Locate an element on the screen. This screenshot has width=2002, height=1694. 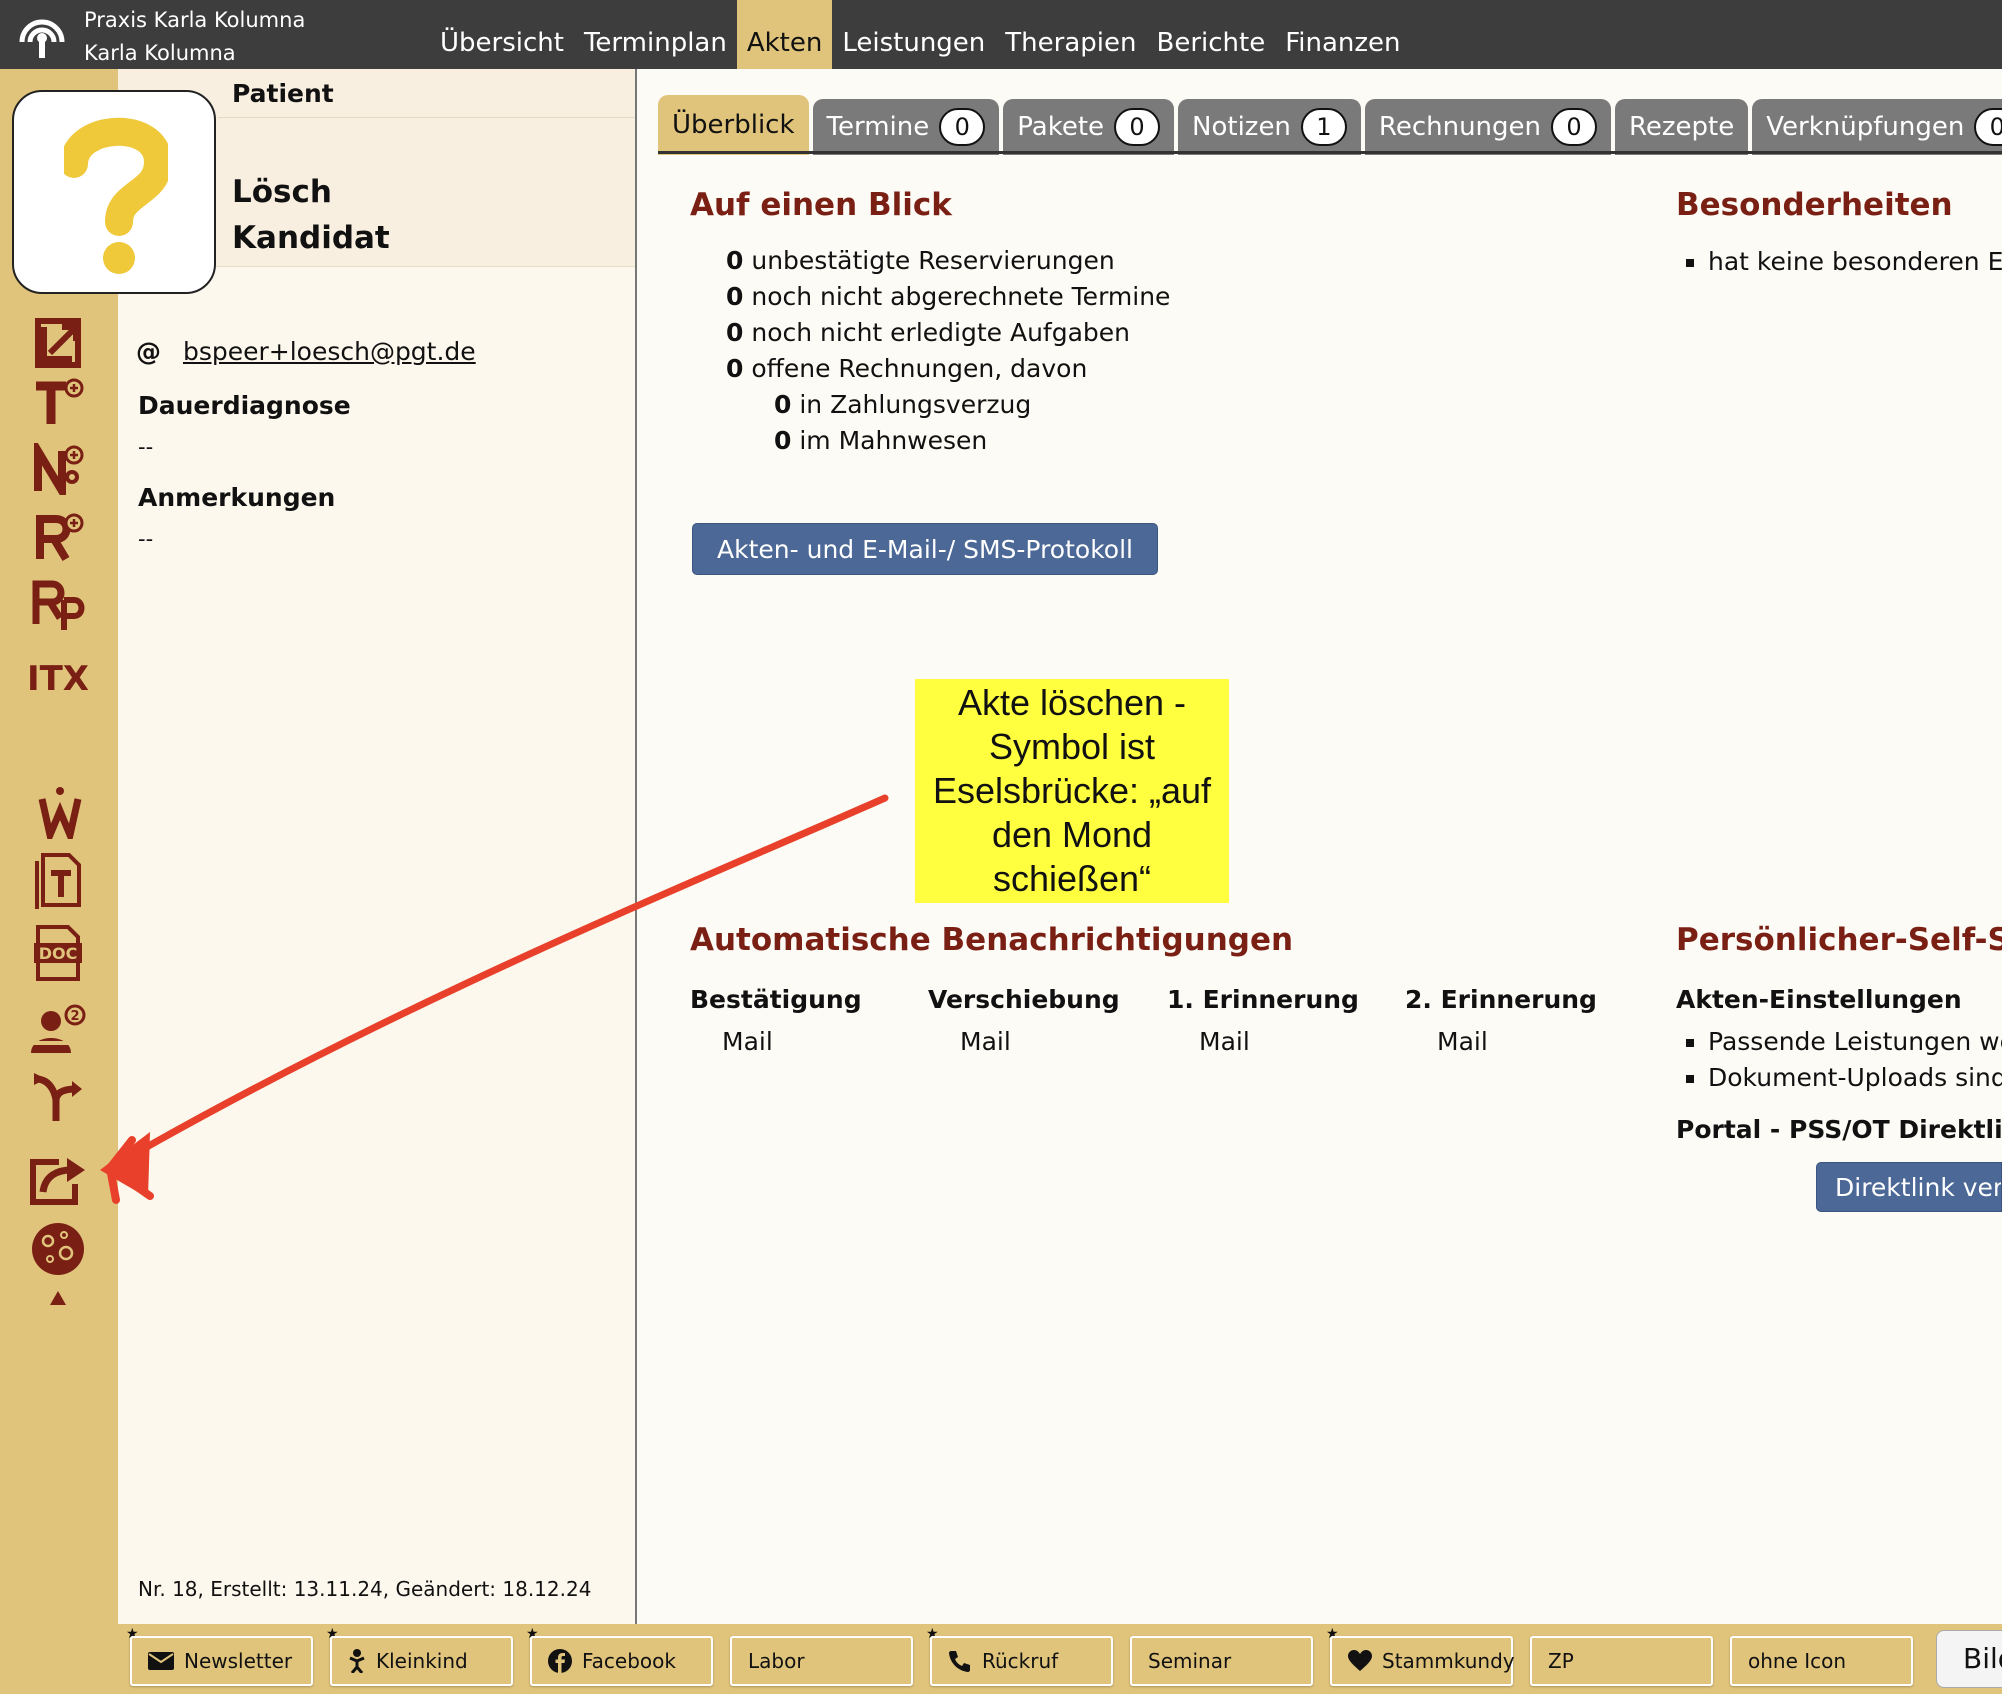
tag-label: Seminar is located at coordinates (1190, 1661).